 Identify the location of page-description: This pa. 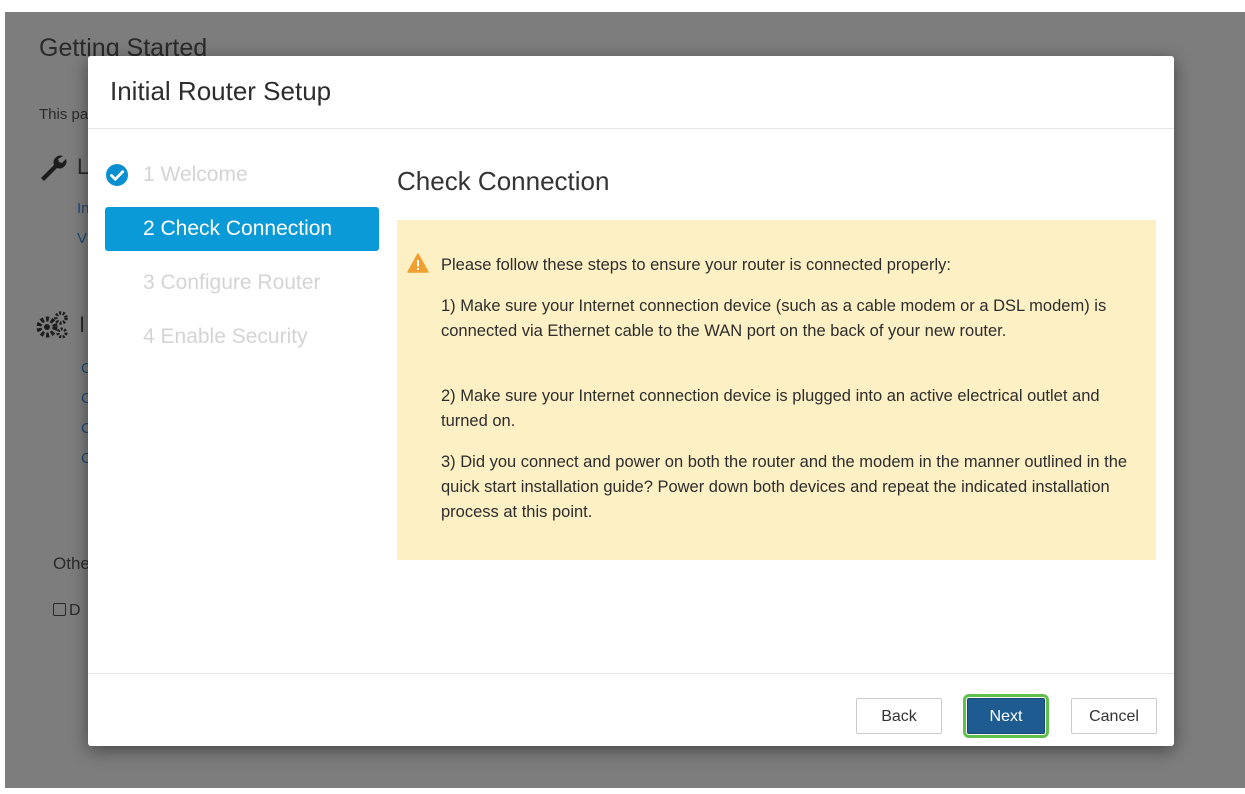
(64, 114).